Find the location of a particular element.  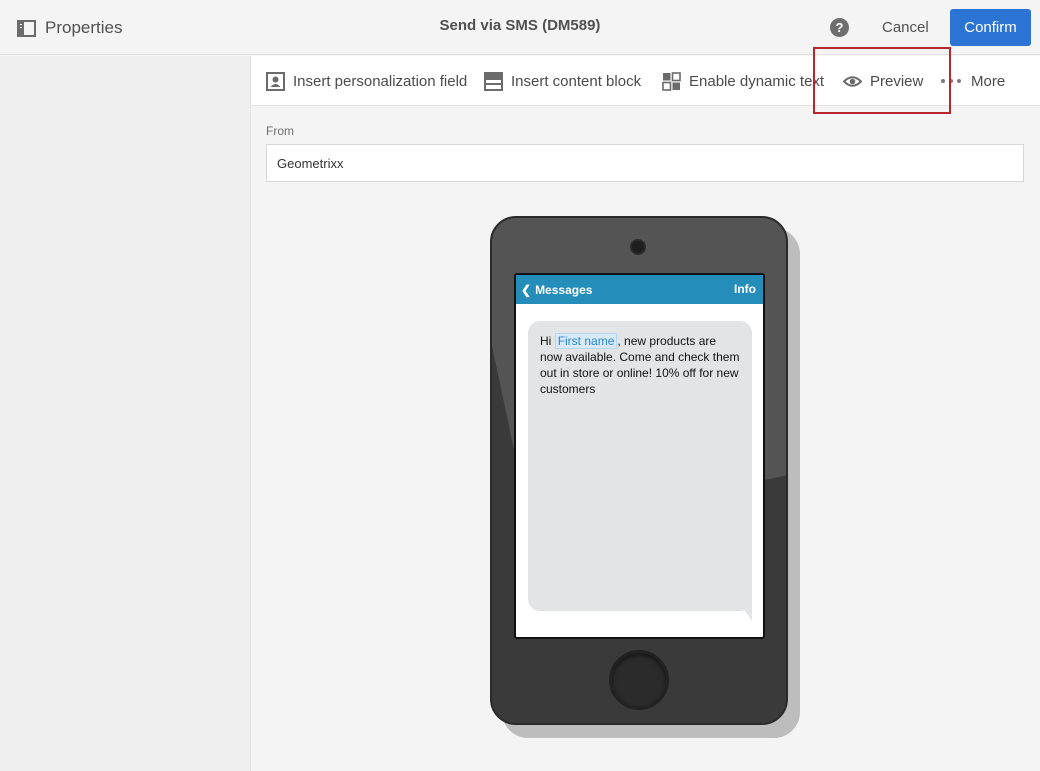

more-dots-icon is located at coordinates (951, 81).